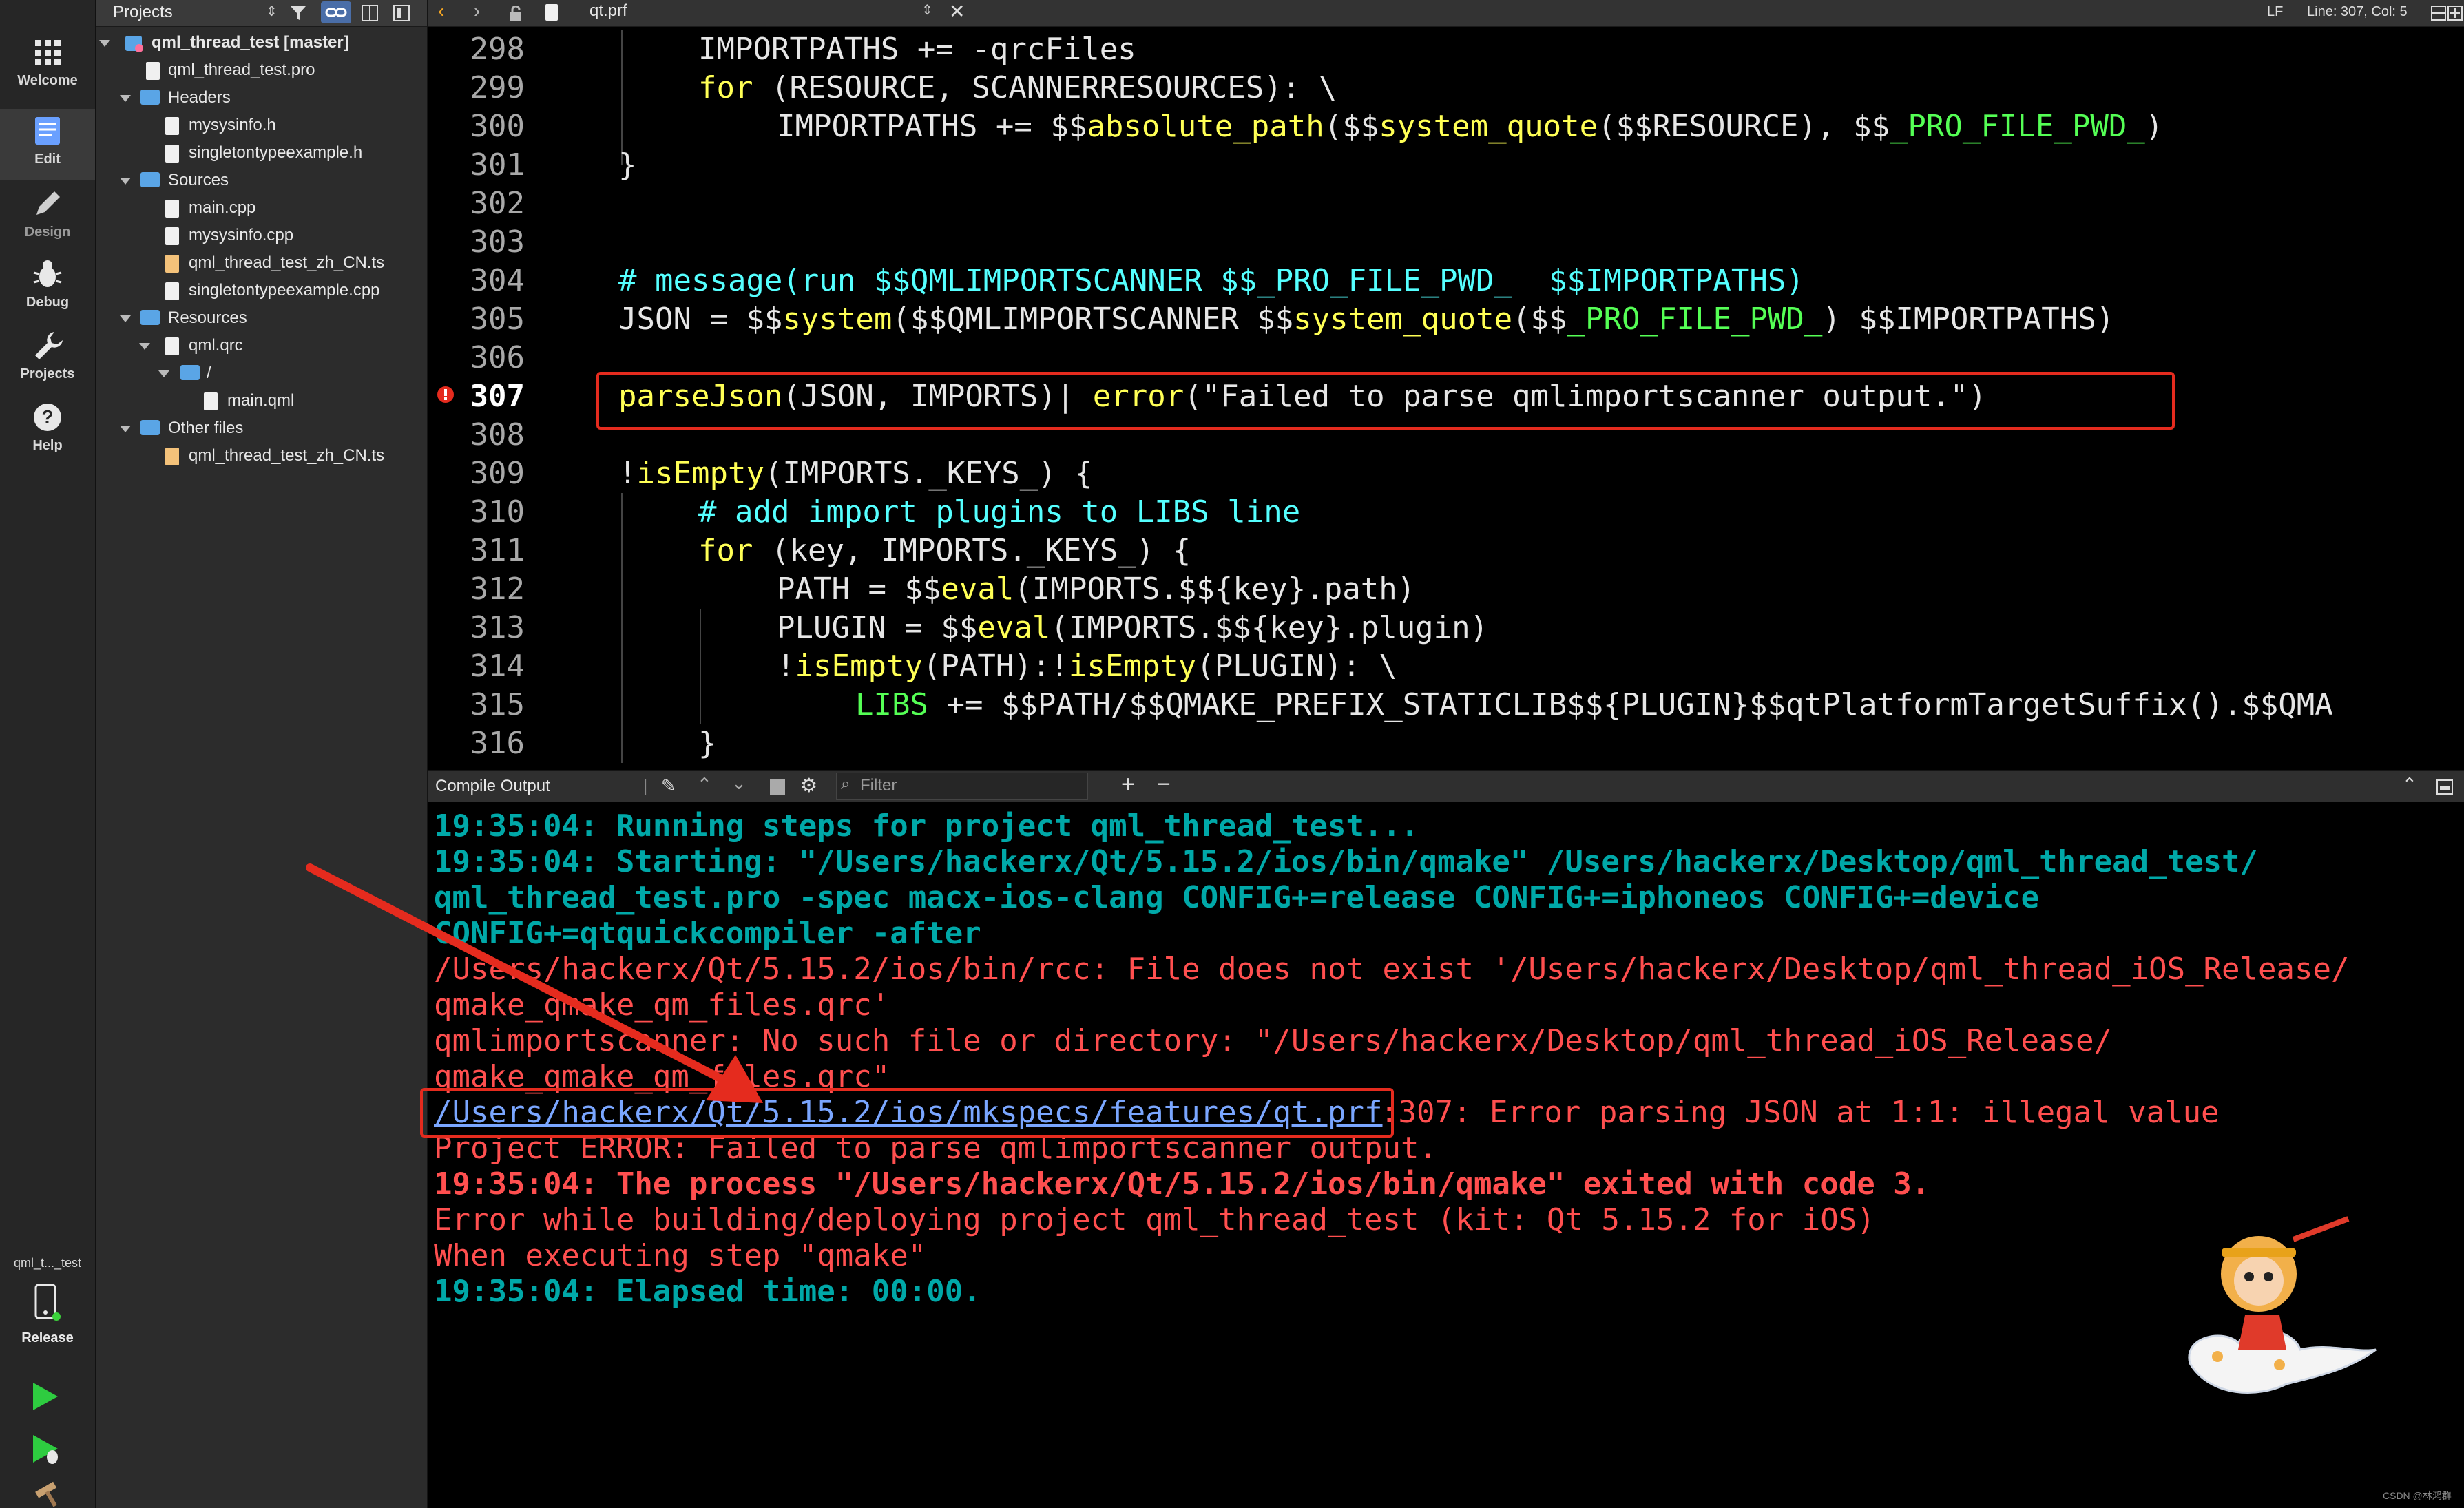  Describe the element at coordinates (272, 11) in the screenshot. I see `tree-view-selector-icon: ⇕` at that location.